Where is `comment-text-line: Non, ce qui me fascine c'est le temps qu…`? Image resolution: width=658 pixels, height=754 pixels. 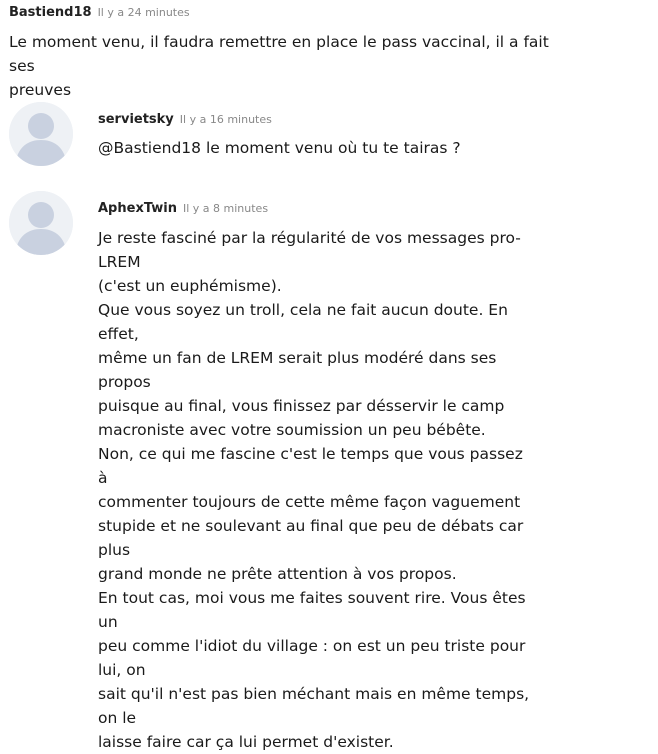 comment-text-line: Non, ce qui me fascine c'est le temps qu… is located at coordinates (310, 466).